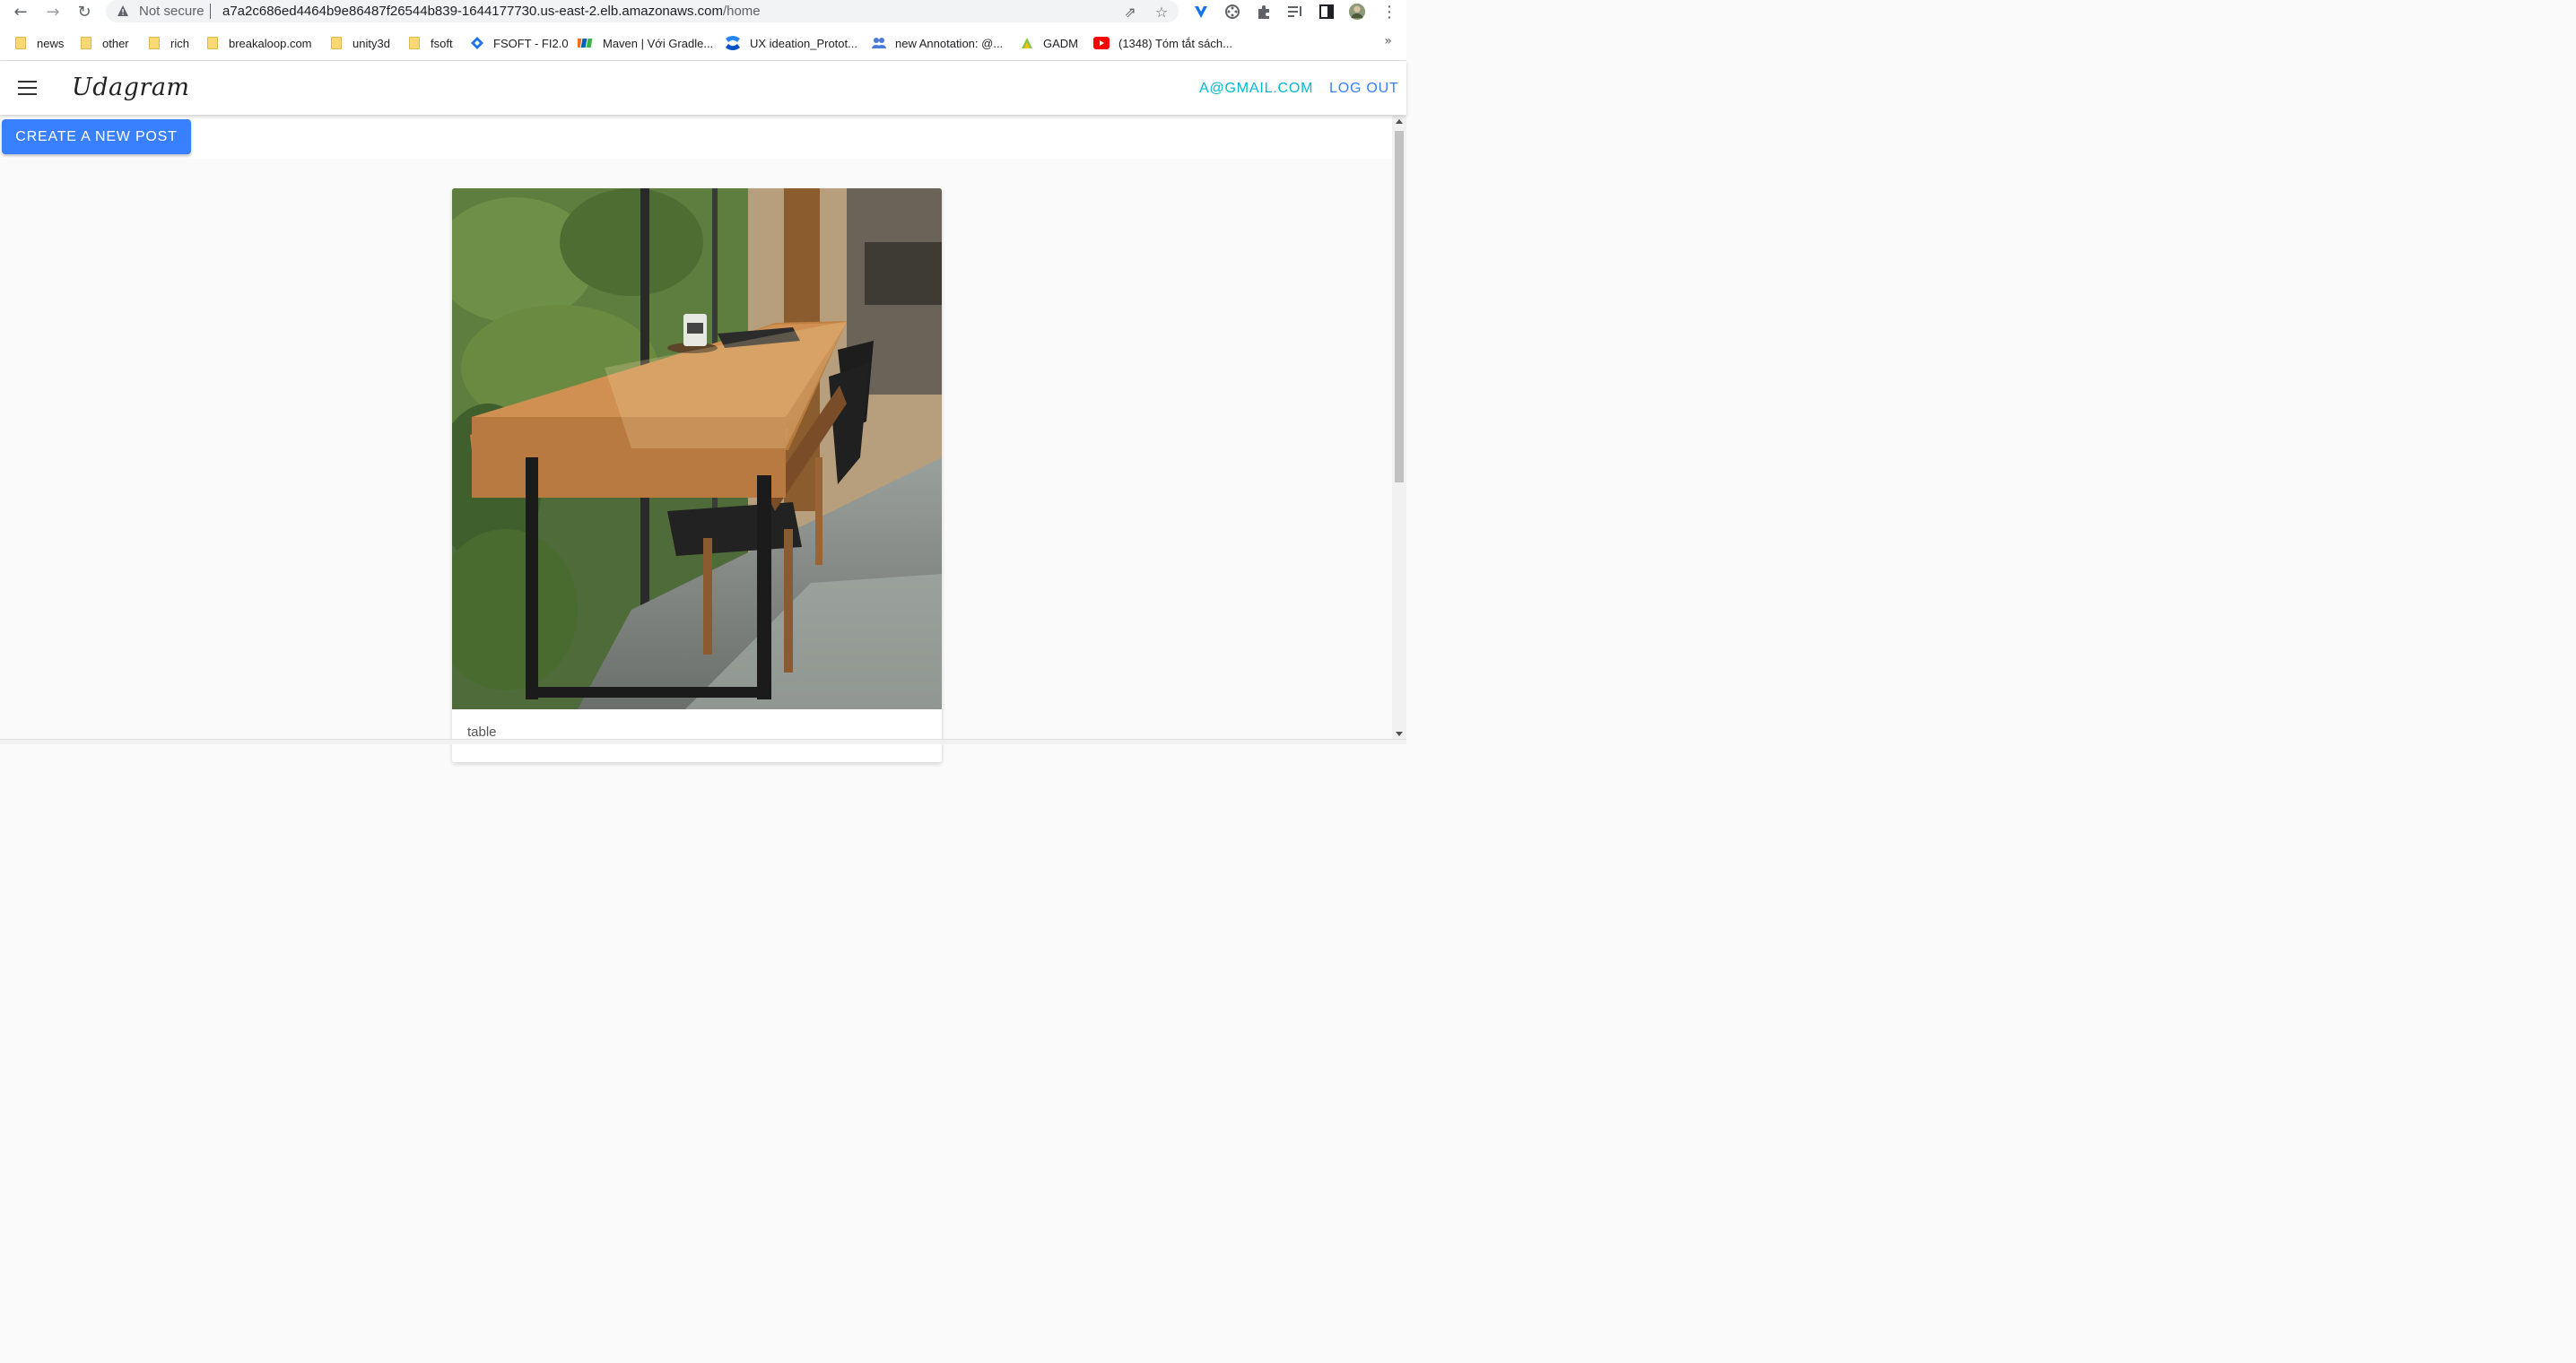  I want to click on bookmark-folder-breakaloop: breakaloop.com, so click(259, 43).